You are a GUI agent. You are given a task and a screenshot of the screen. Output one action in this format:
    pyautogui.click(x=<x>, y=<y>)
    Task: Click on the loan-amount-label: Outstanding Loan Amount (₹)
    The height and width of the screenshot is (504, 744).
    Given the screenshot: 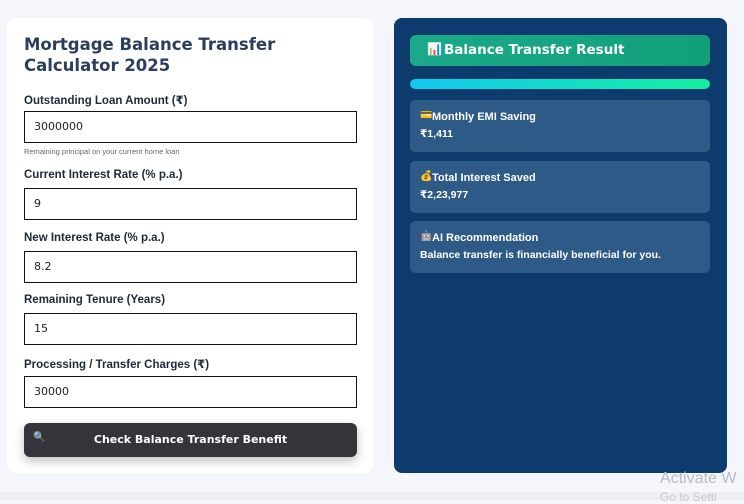 What is the action you would take?
    pyautogui.click(x=106, y=101)
    